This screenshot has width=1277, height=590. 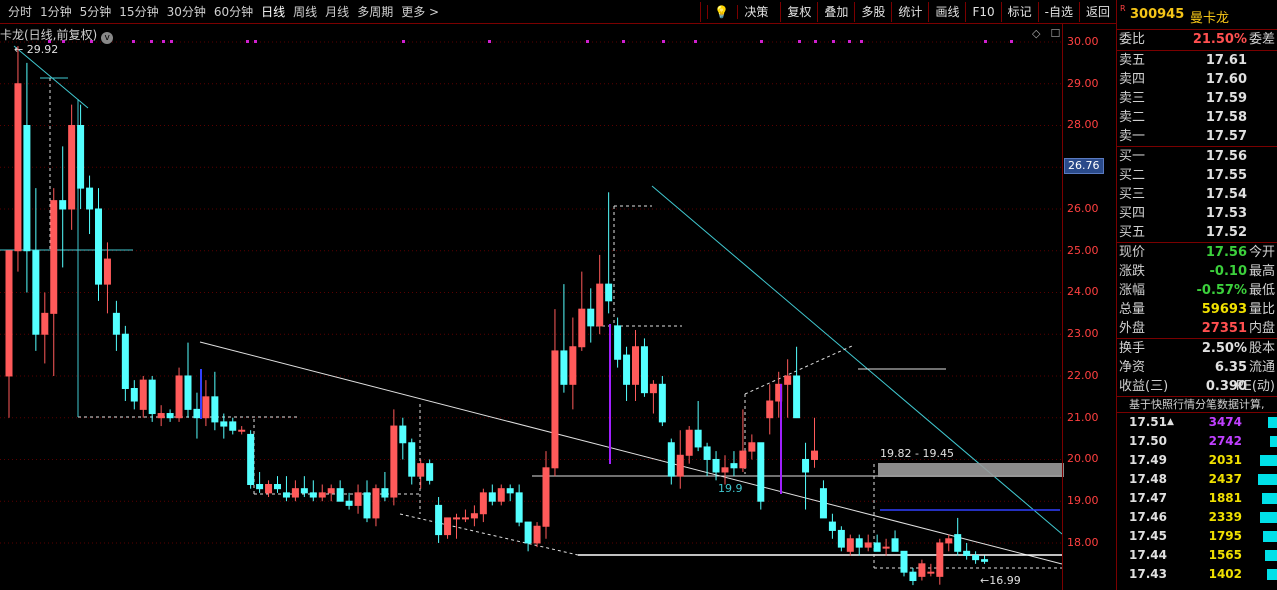 What do you see at coordinates (273, 12) in the screenshot?
I see `tab-daily: 日线` at bounding box center [273, 12].